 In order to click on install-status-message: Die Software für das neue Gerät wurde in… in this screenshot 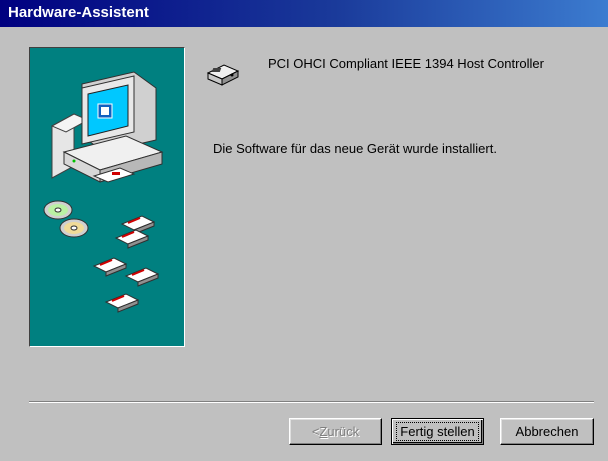, I will do `click(355, 148)`.